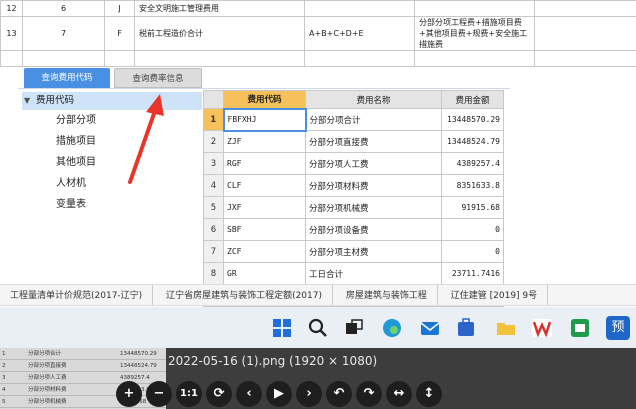 The width and height of the screenshot is (636, 409). Describe the element at coordinates (264, 141) in the screenshot. I see `fee-code-cell: ZJF` at that location.